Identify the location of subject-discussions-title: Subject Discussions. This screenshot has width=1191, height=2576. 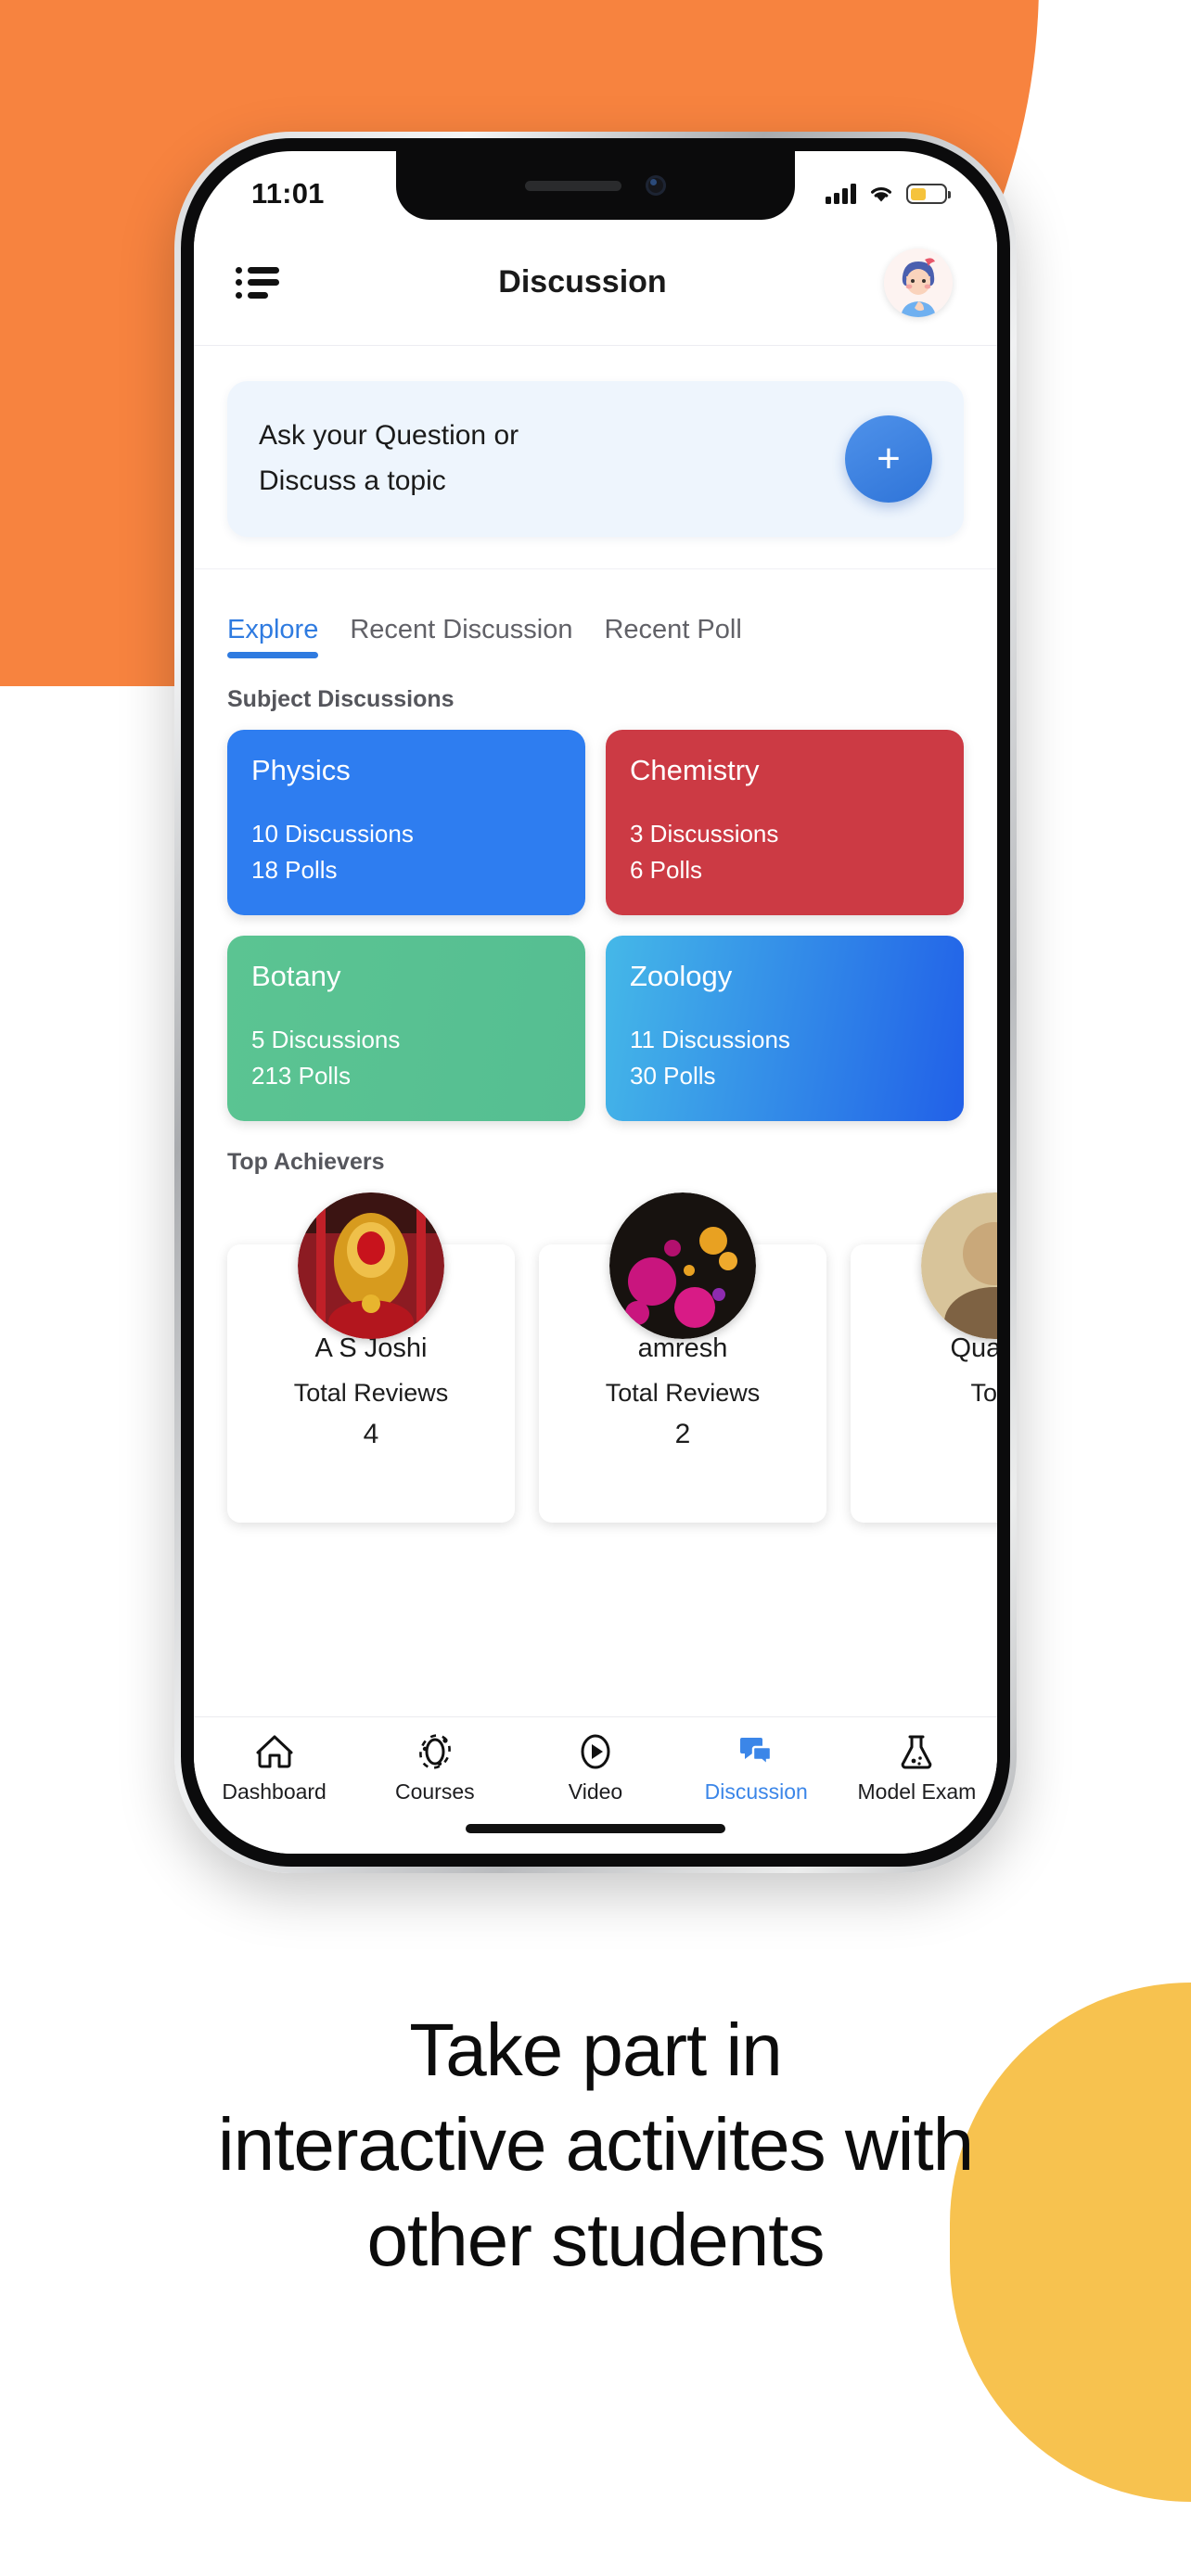
(341, 699).